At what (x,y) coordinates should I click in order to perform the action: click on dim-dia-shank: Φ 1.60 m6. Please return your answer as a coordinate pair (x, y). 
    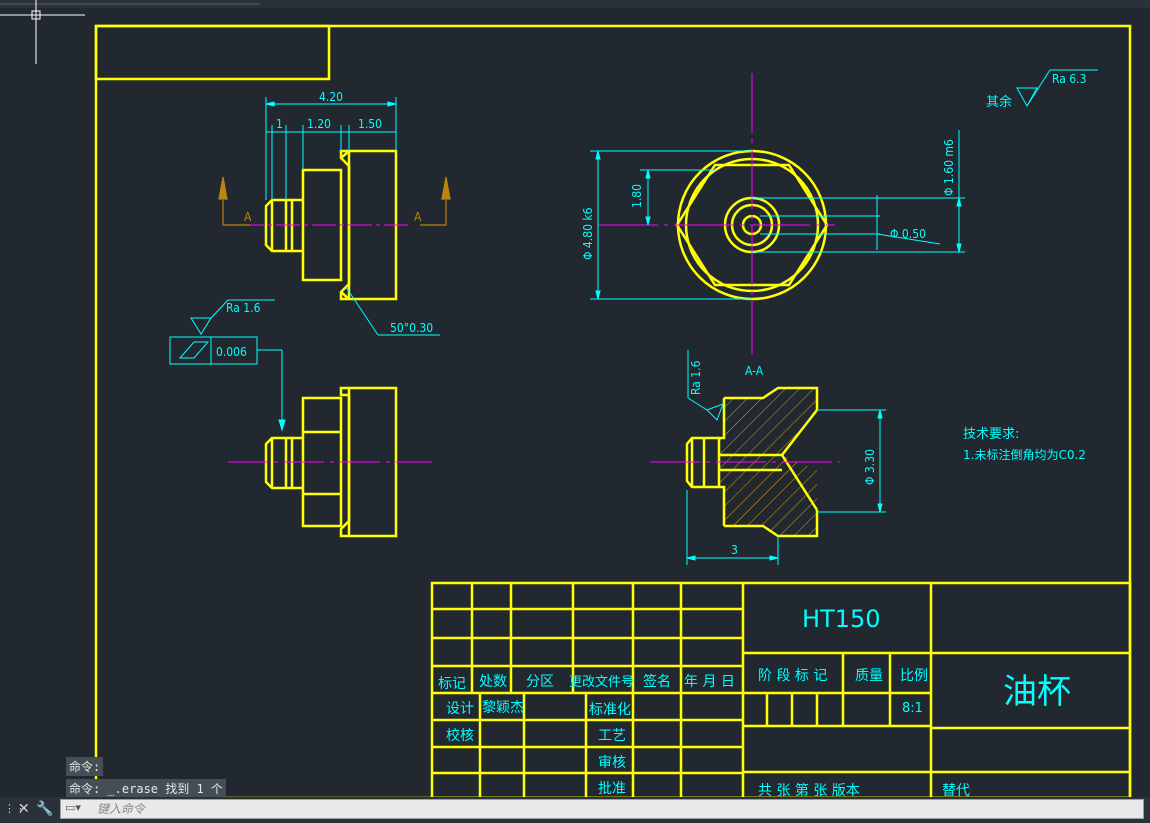
    Looking at the image, I should click on (949, 167).